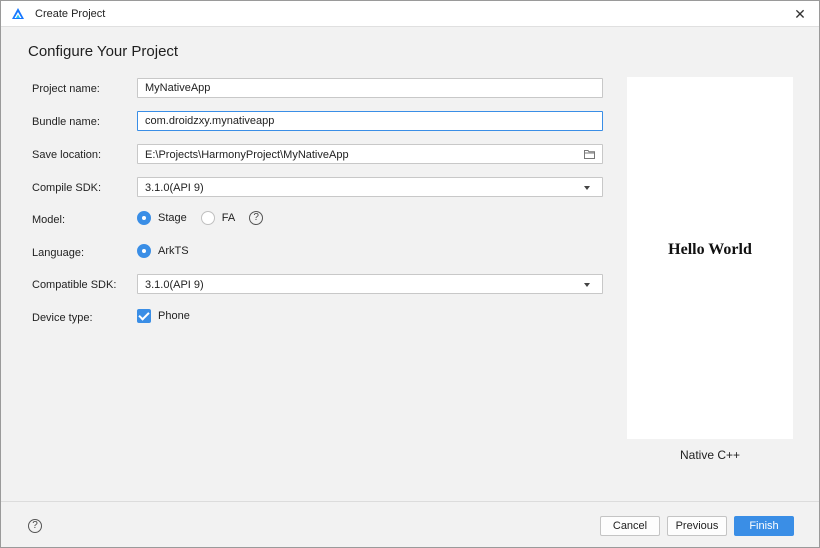 The width and height of the screenshot is (820, 548). I want to click on save-location-field: E:\Projects\HarmonyProject\MyNativeApp, so click(370, 154).